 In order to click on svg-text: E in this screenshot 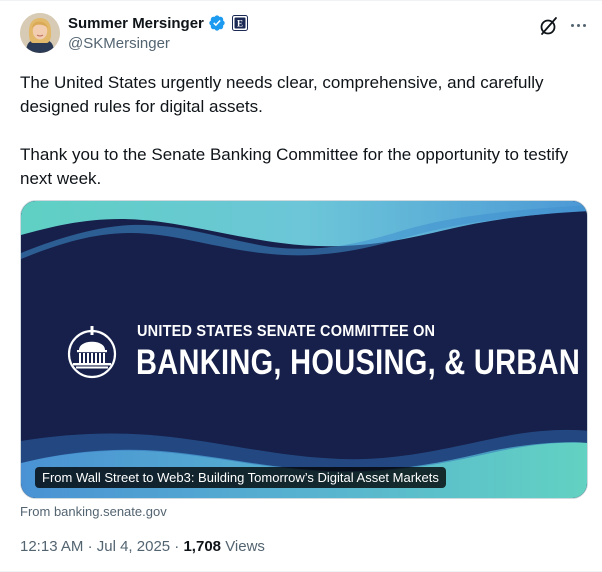, I will do `click(240, 24)`.